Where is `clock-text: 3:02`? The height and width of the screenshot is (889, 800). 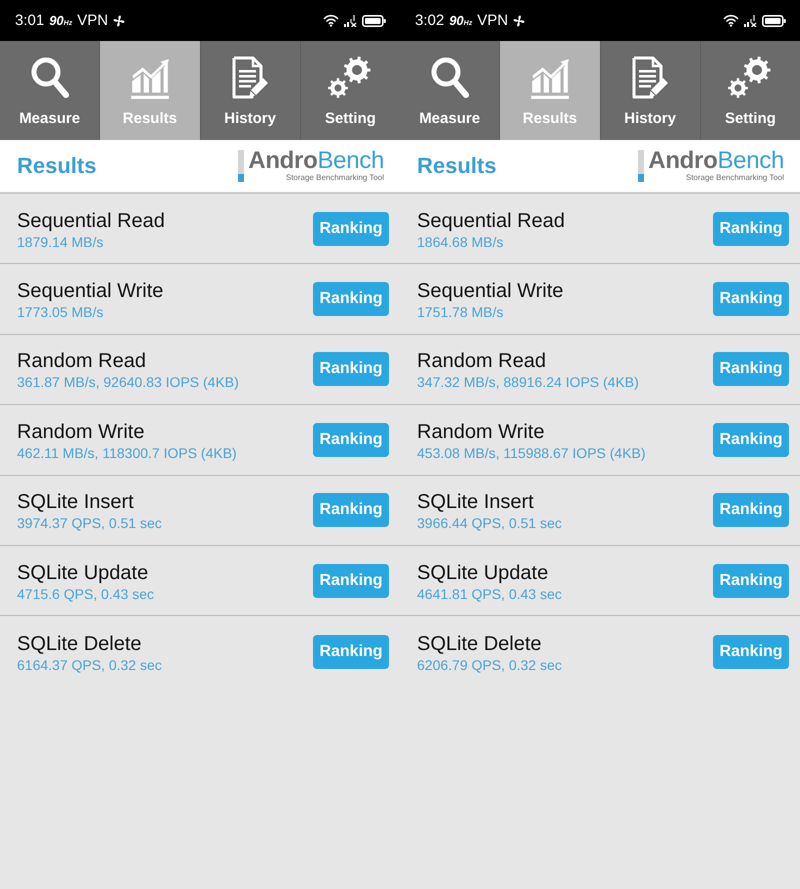
clock-text: 3:02 is located at coordinates (429, 20).